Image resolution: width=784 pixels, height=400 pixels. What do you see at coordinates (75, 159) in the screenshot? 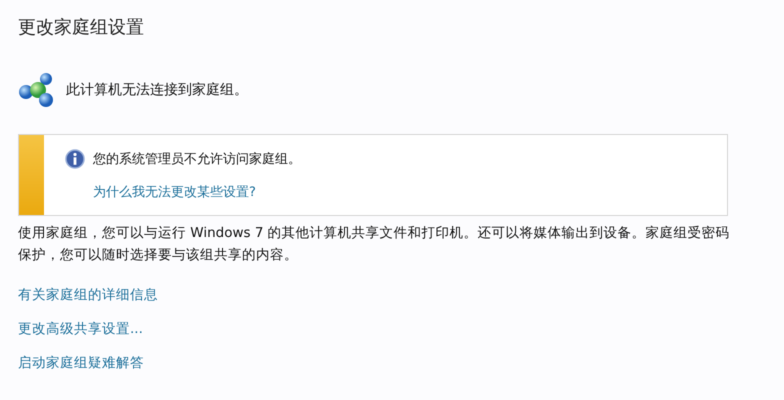
I see `info-icon` at bounding box center [75, 159].